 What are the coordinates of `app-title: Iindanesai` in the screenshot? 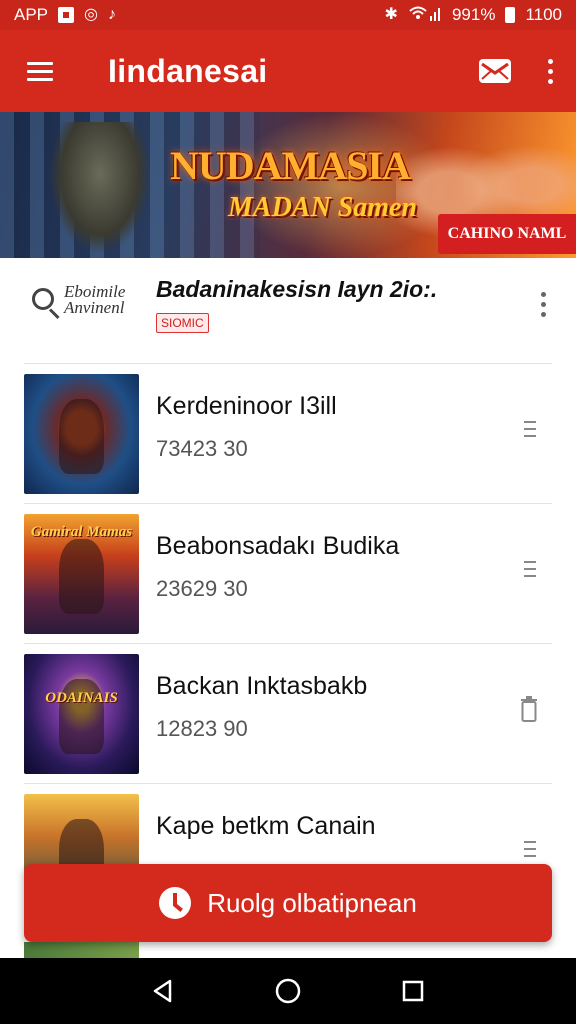 It's located at (188, 70).